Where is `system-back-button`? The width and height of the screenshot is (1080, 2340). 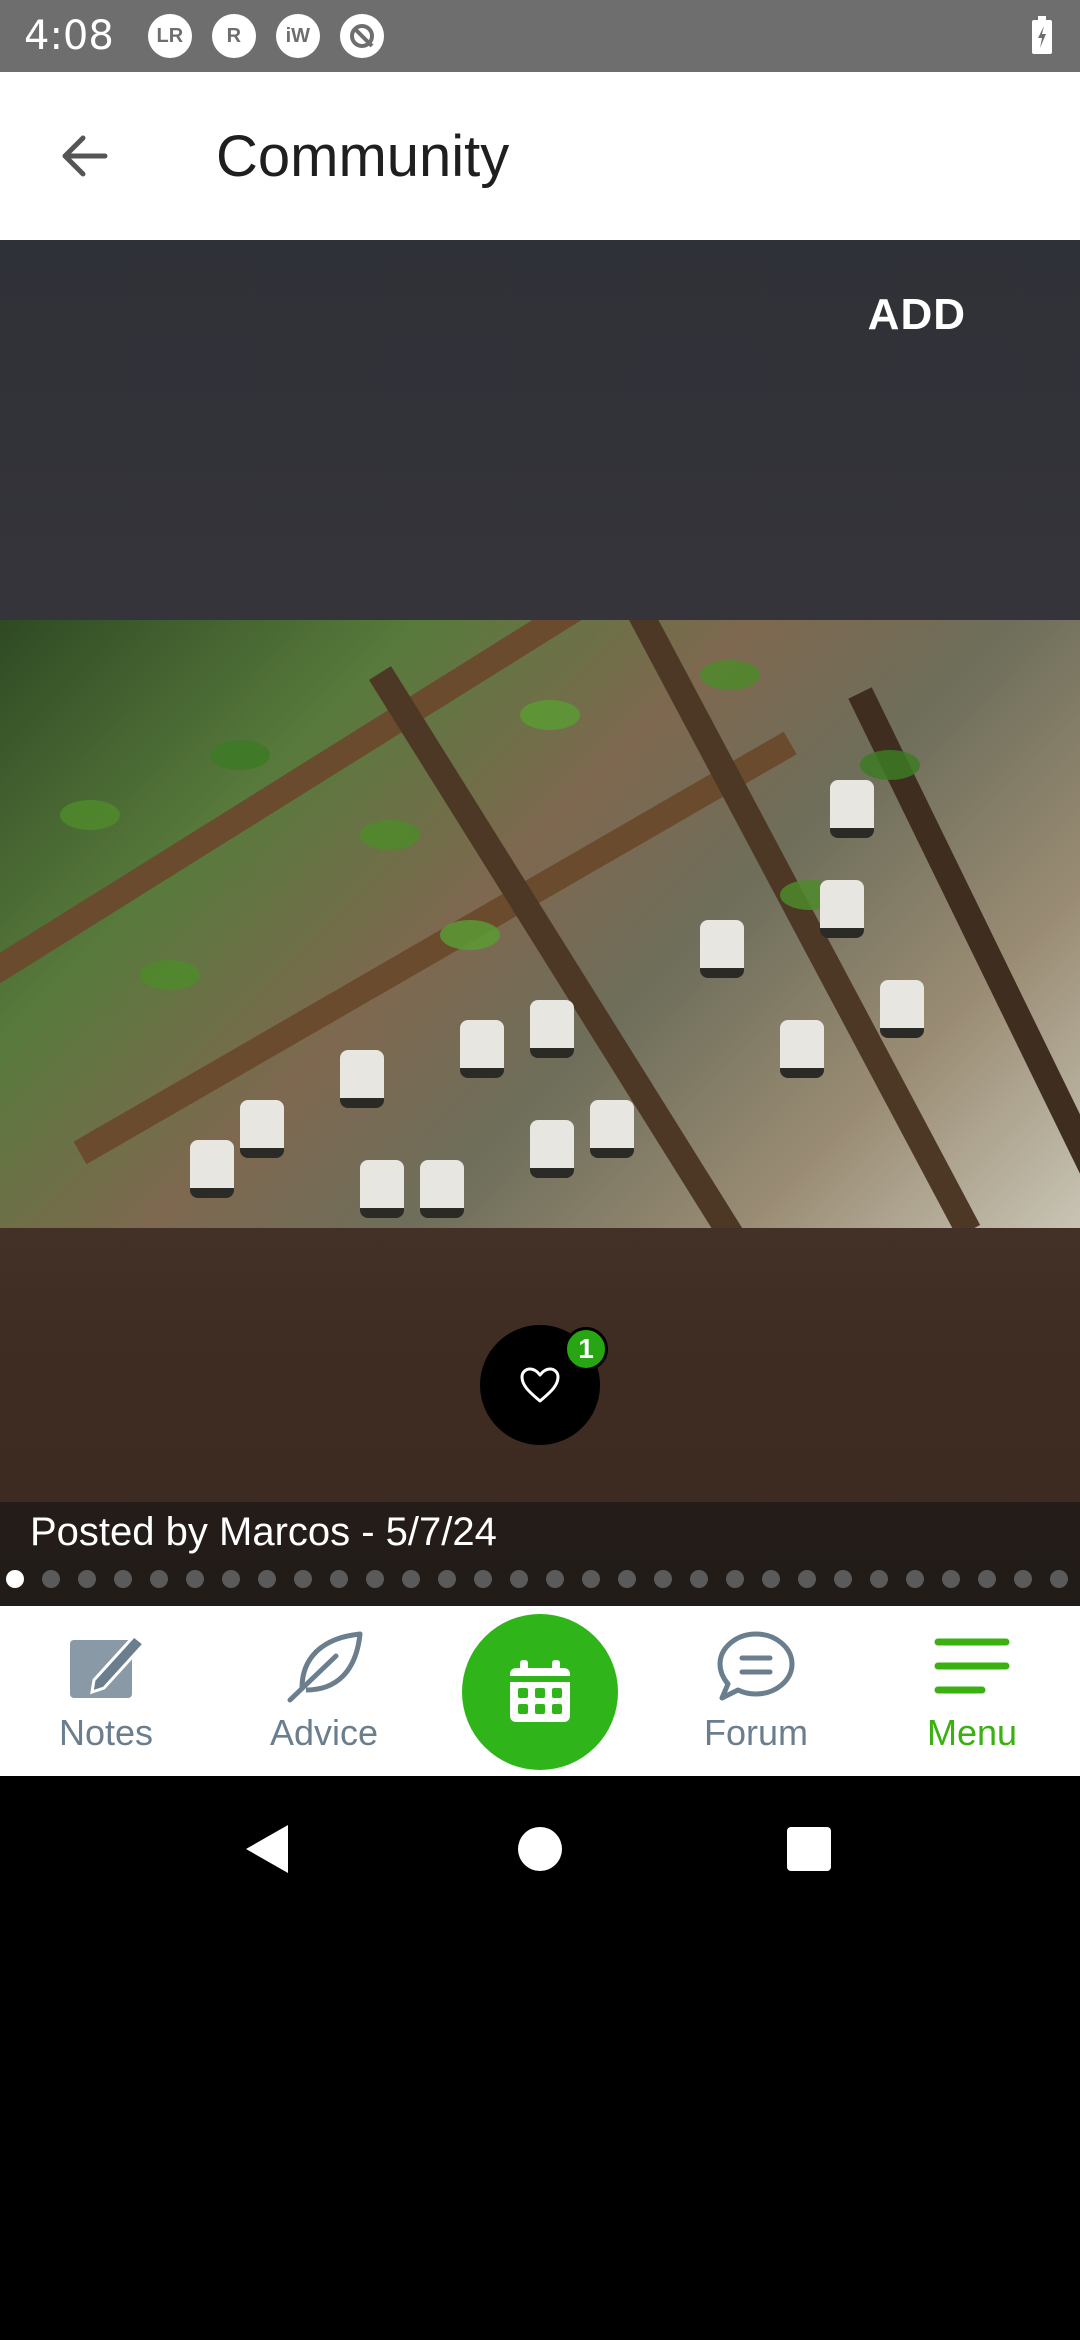 system-back-button is located at coordinates (267, 1849).